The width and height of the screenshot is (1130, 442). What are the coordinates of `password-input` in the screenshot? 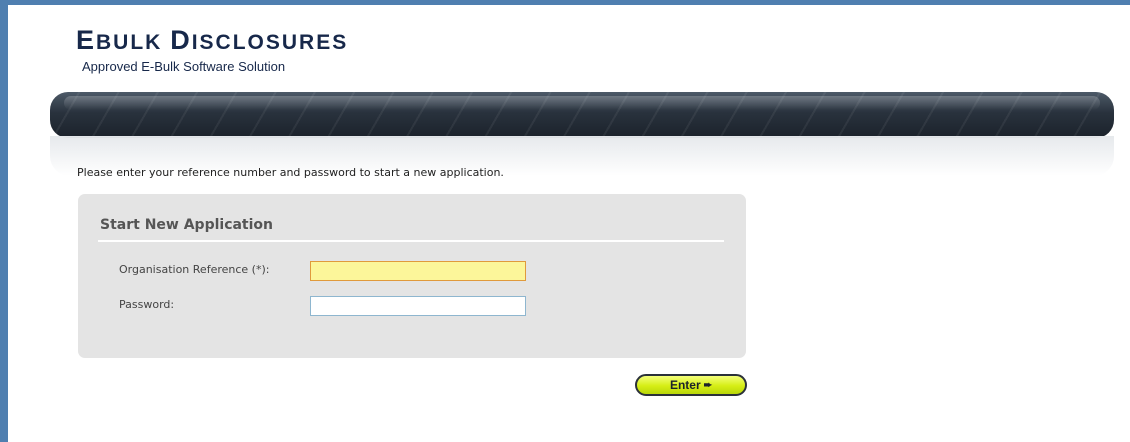 It's located at (418, 306).